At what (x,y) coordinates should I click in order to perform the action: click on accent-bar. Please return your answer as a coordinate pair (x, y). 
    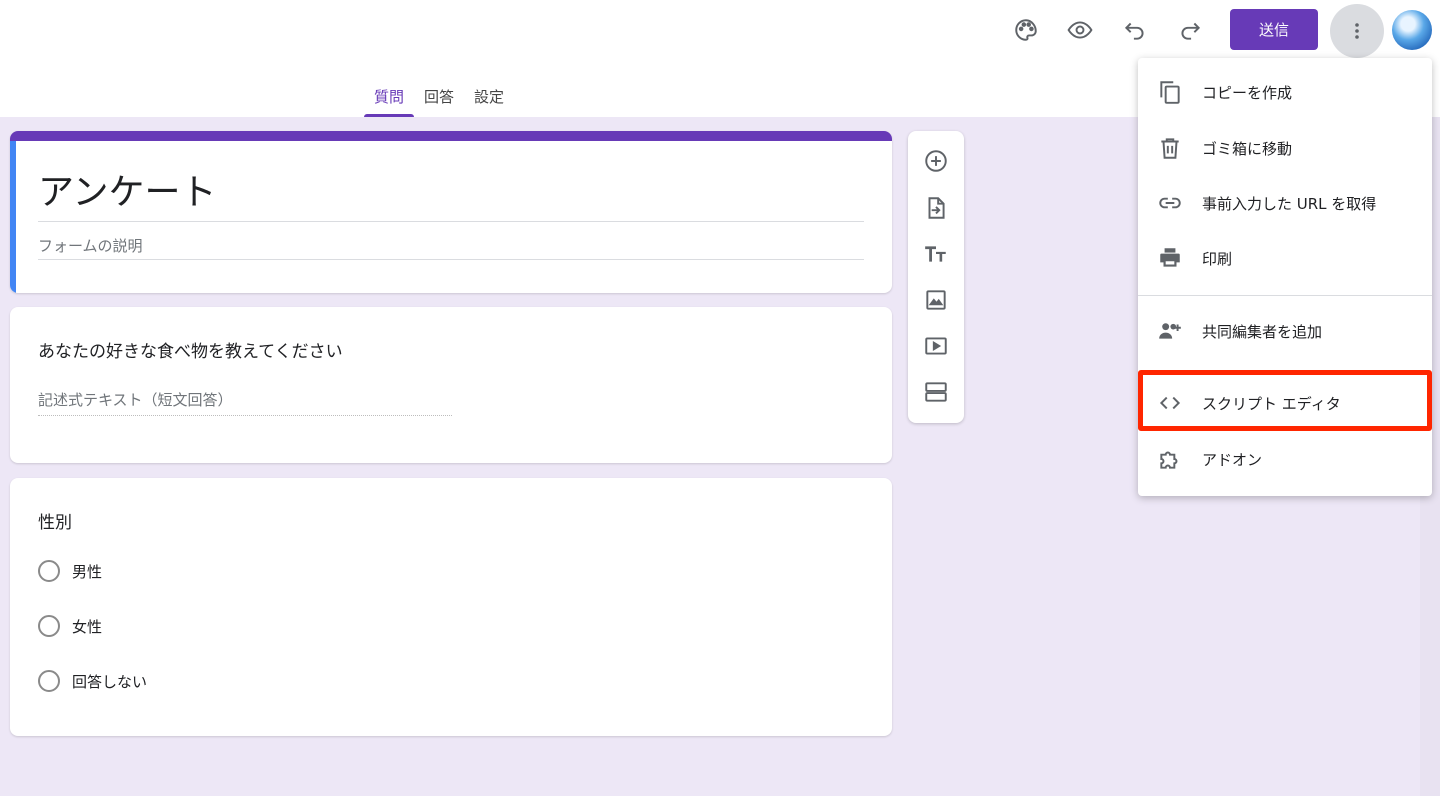
    Looking at the image, I should click on (451, 136).